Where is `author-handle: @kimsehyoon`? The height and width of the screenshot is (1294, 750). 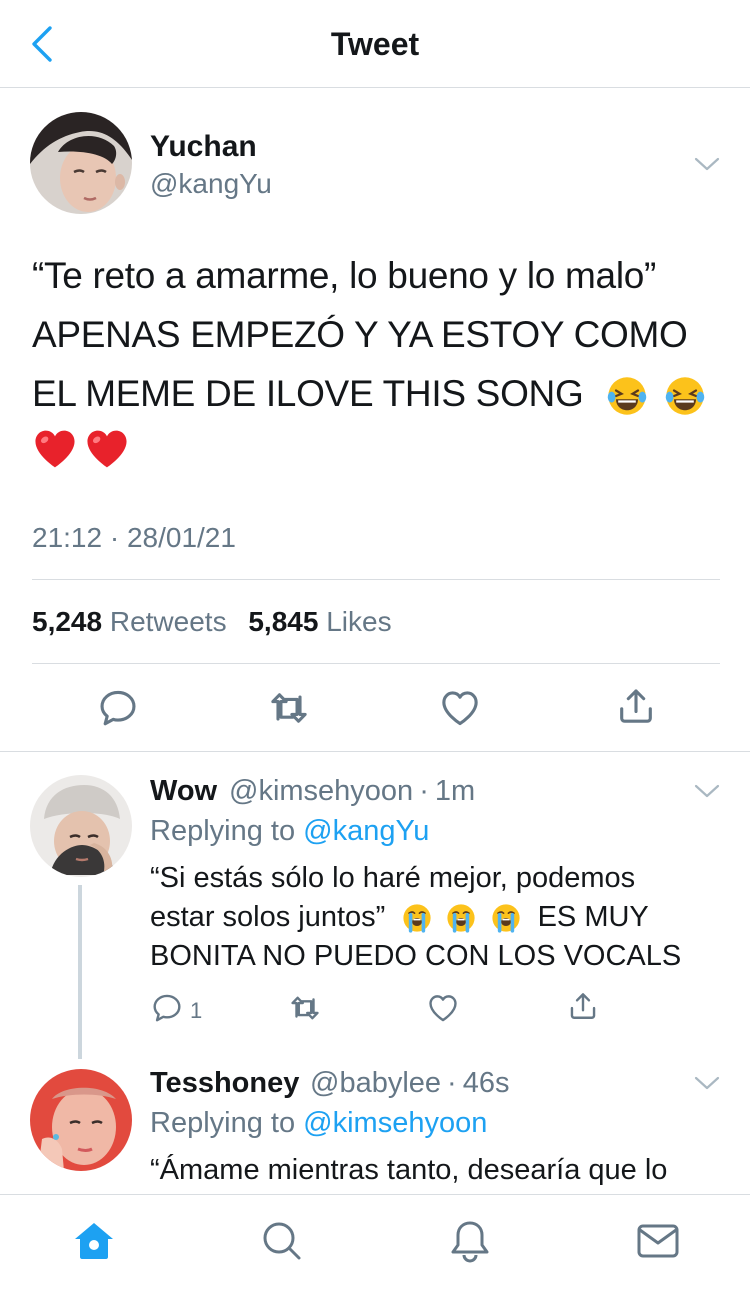
author-handle: @kimsehyoon is located at coordinates (321, 791).